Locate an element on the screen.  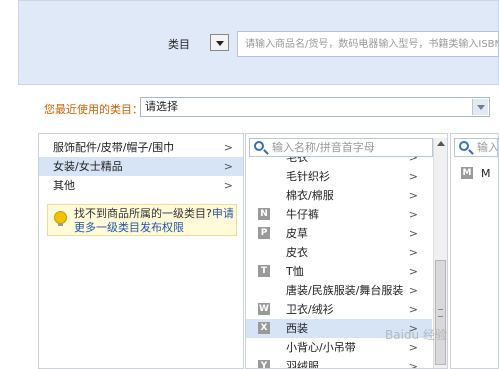
scrollbar-thumb is located at coordinates (440, 312).